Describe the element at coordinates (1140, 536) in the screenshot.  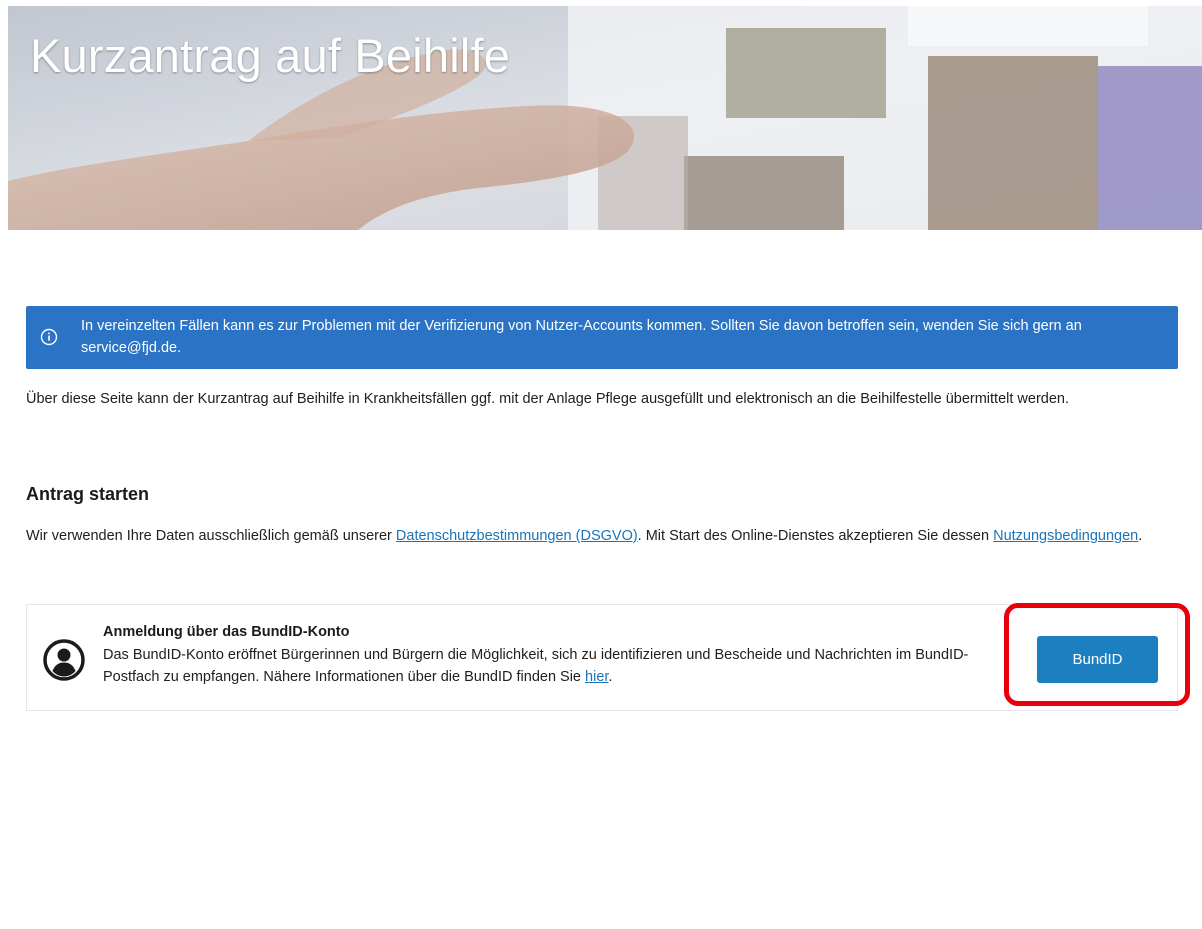
I see `privacy-text-suffix: .` at that location.